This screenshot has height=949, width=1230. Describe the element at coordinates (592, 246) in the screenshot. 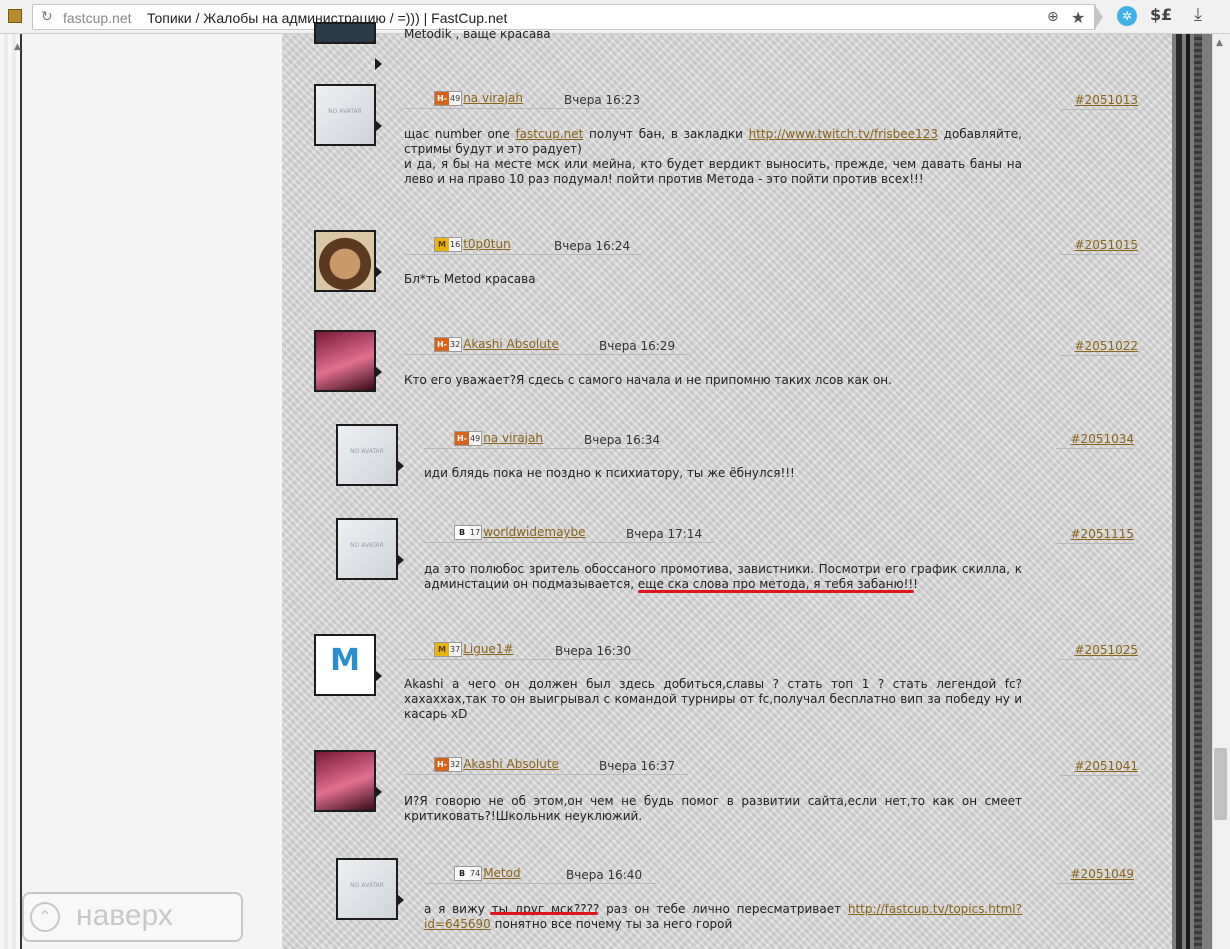

I see `comment-time: Вчера 16:24` at that location.